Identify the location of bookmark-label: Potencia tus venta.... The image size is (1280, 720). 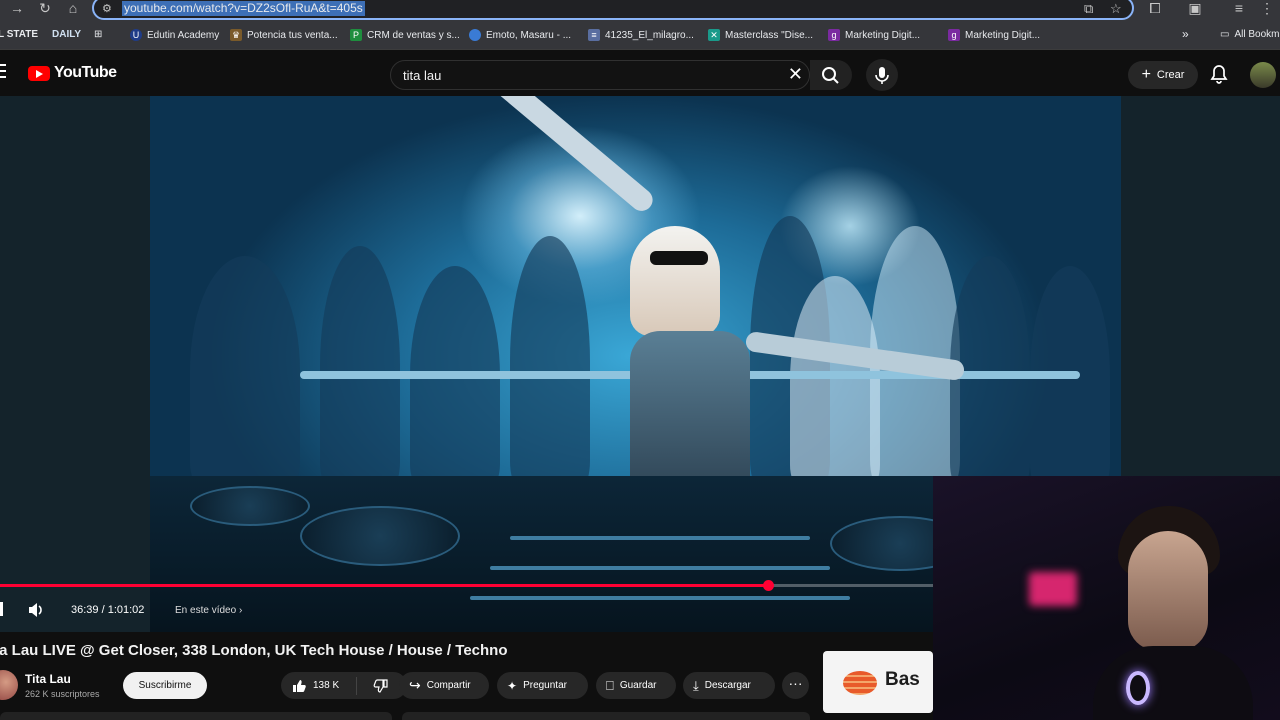
(292, 35).